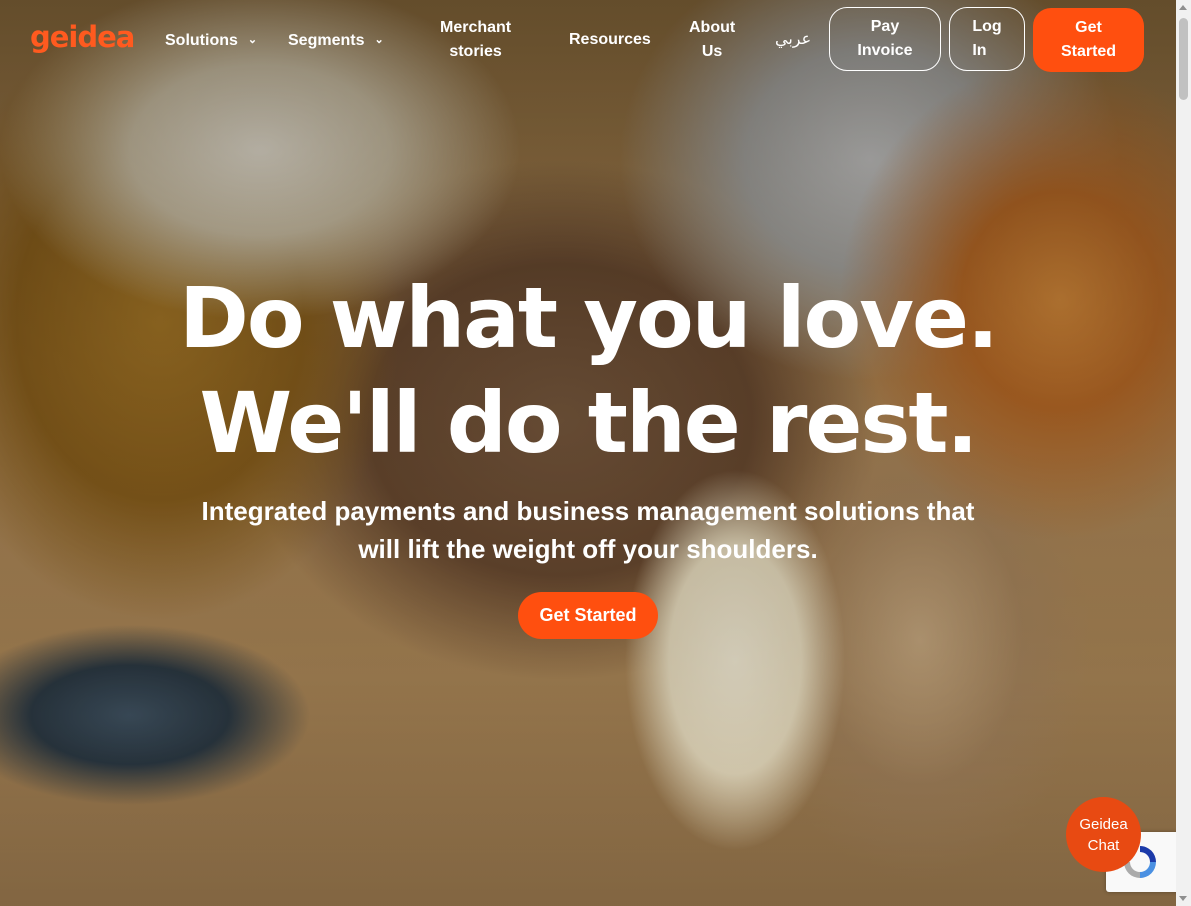  Describe the element at coordinates (979, 50) in the screenshot. I see `login-line2: In` at that location.